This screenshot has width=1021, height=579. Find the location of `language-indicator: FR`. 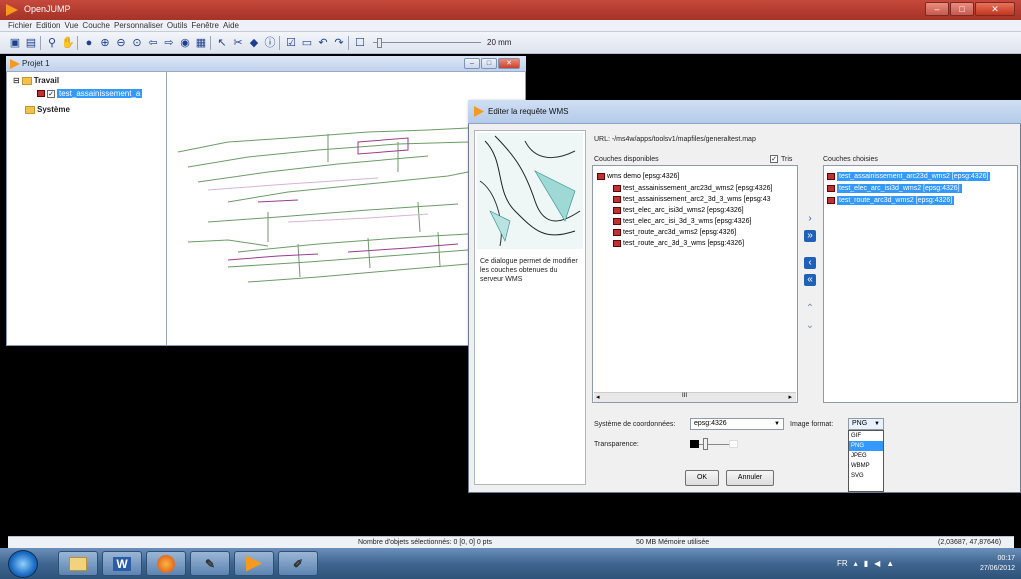

language-indicator: FR is located at coordinates (842, 563).